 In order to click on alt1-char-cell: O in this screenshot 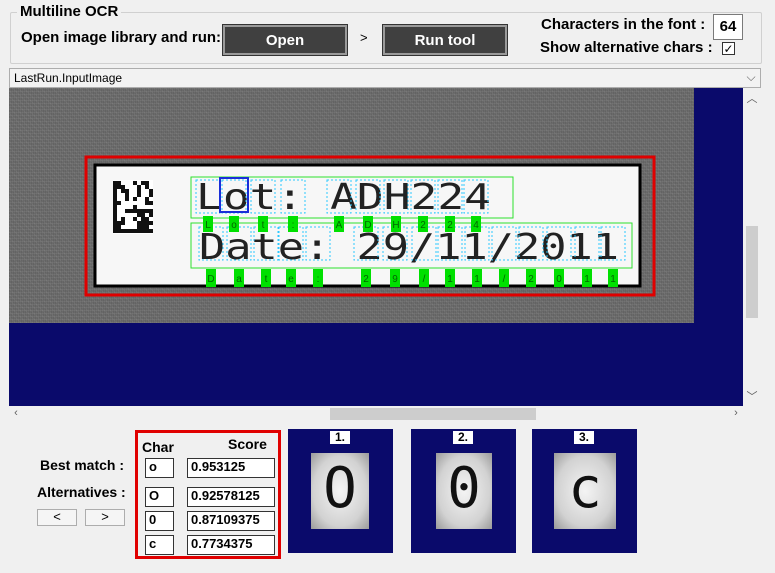, I will do `click(159, 497)`.